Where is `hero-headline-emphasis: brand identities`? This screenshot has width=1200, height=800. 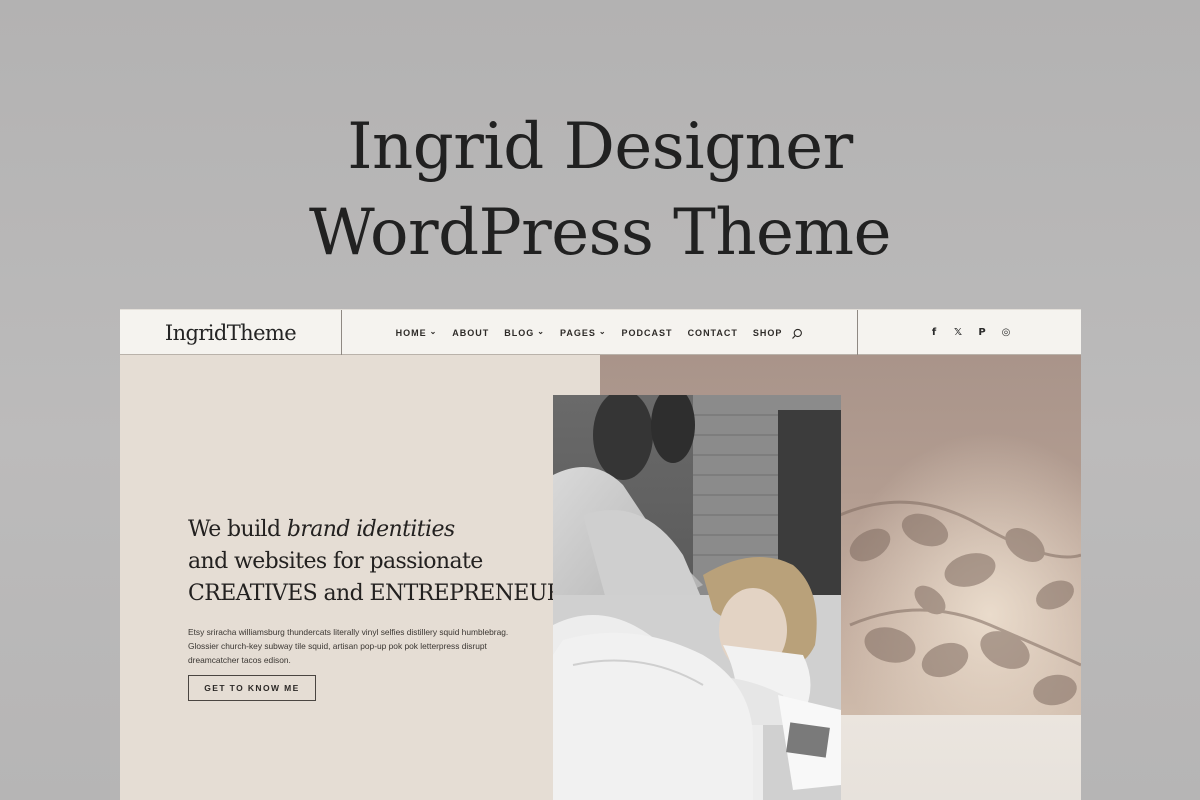
hero-headline-emphasis: brand identities is located at coordinates (370, 529).